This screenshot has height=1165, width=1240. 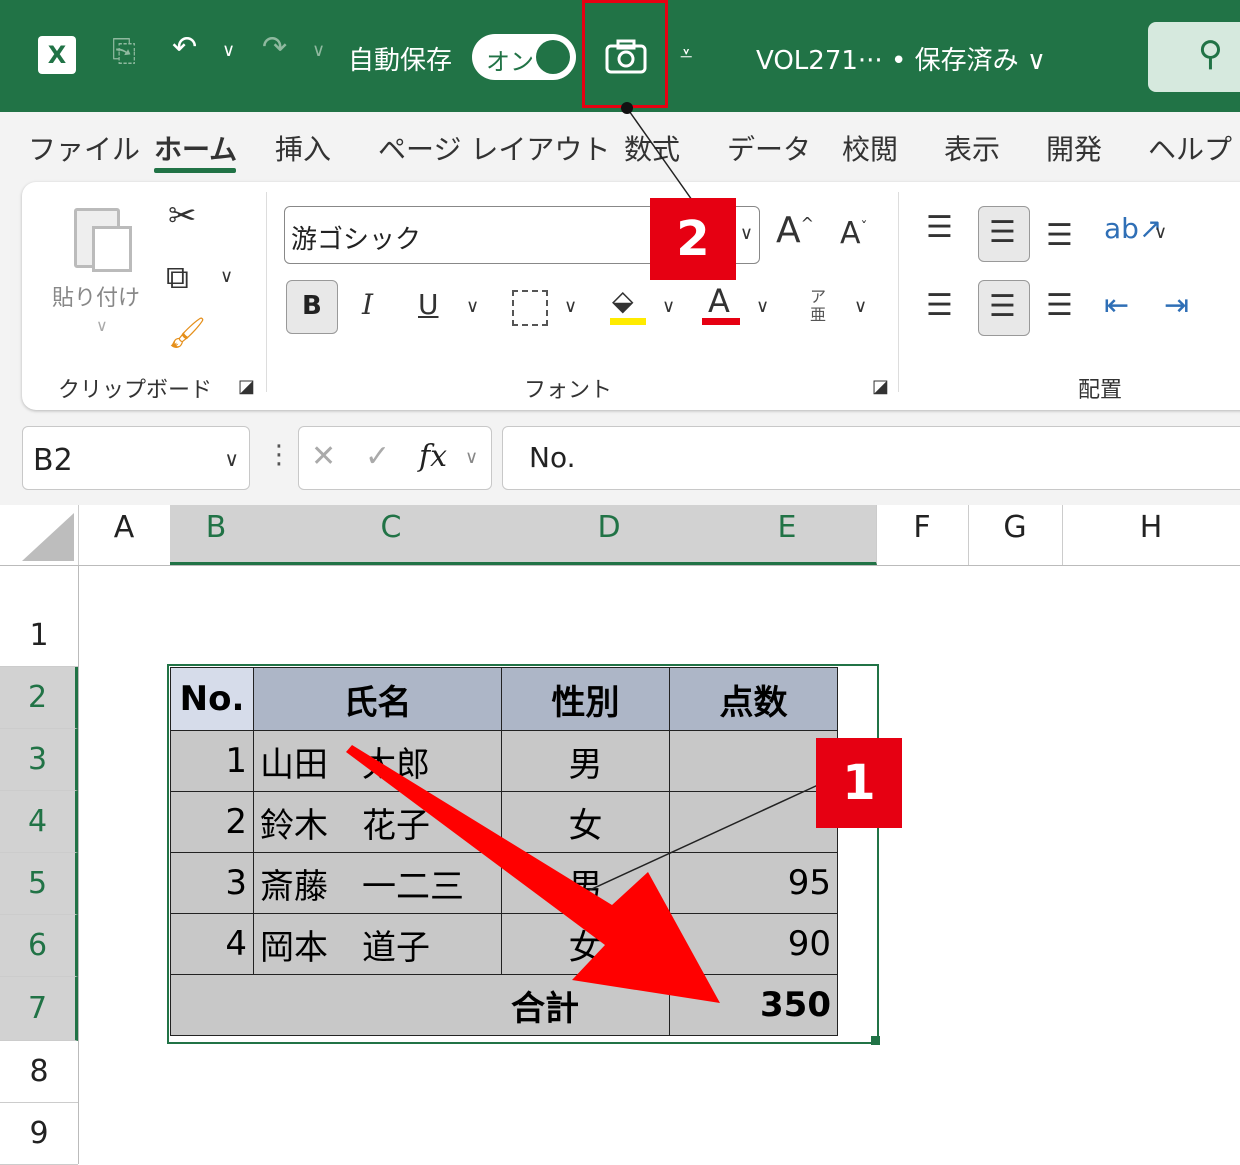 What do you see at coordinates (939, 305) in the screenshot?
I see `align-left-icon: ☰` at bounding box center [939, 305].